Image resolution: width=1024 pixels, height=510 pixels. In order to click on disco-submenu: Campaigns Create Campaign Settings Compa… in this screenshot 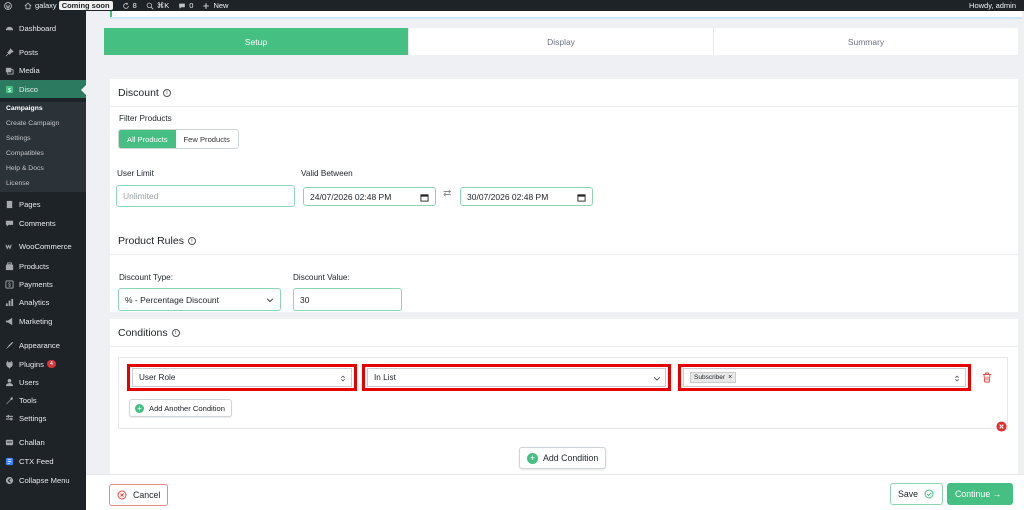, I will do `click(43, 147)`.